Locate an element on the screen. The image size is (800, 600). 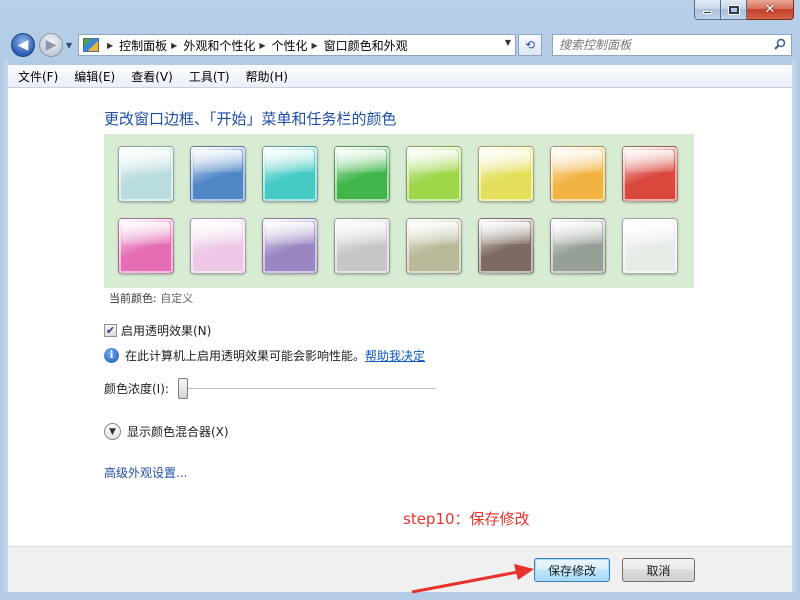
color-swatch-lemon is located at coordinates (506, 174).